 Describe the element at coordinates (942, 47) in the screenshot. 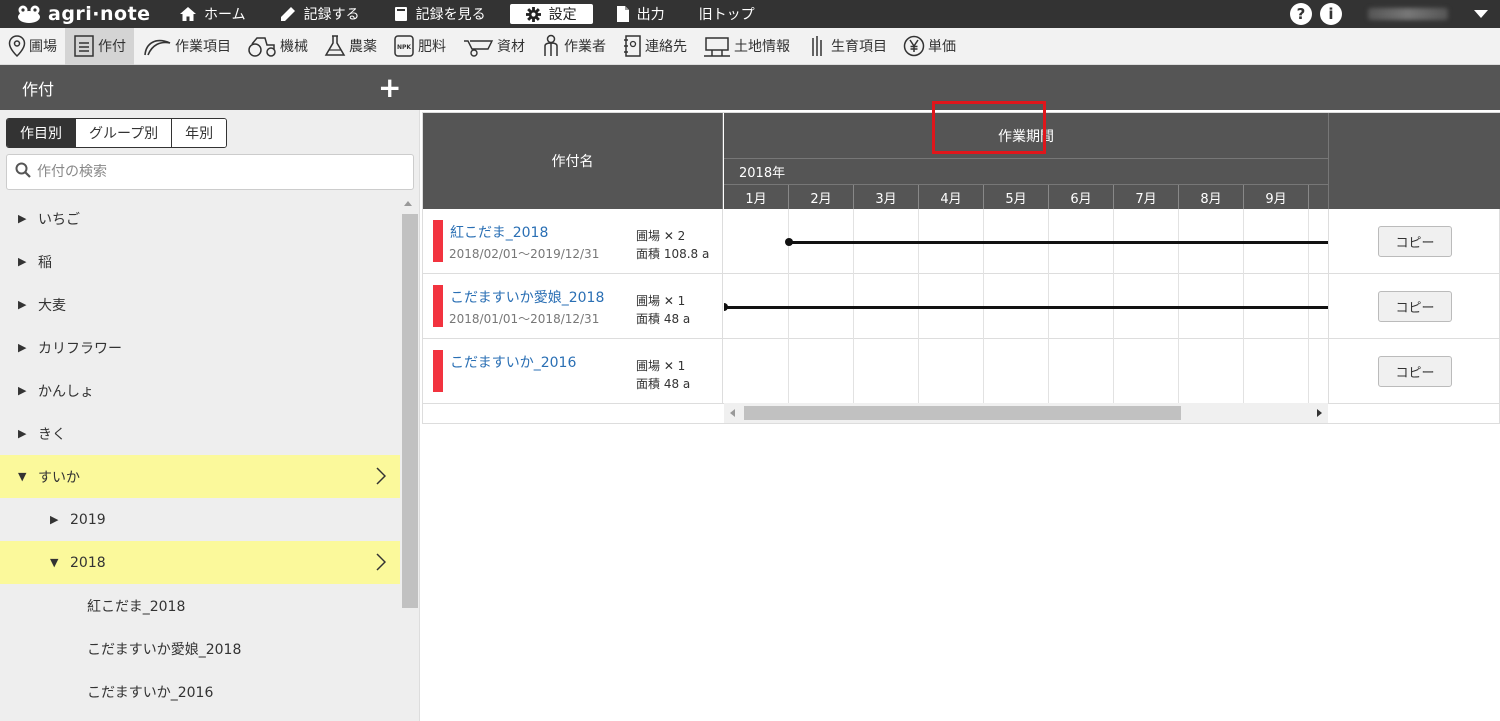

I see `subnav-unit-price-label: 単価` at that location.